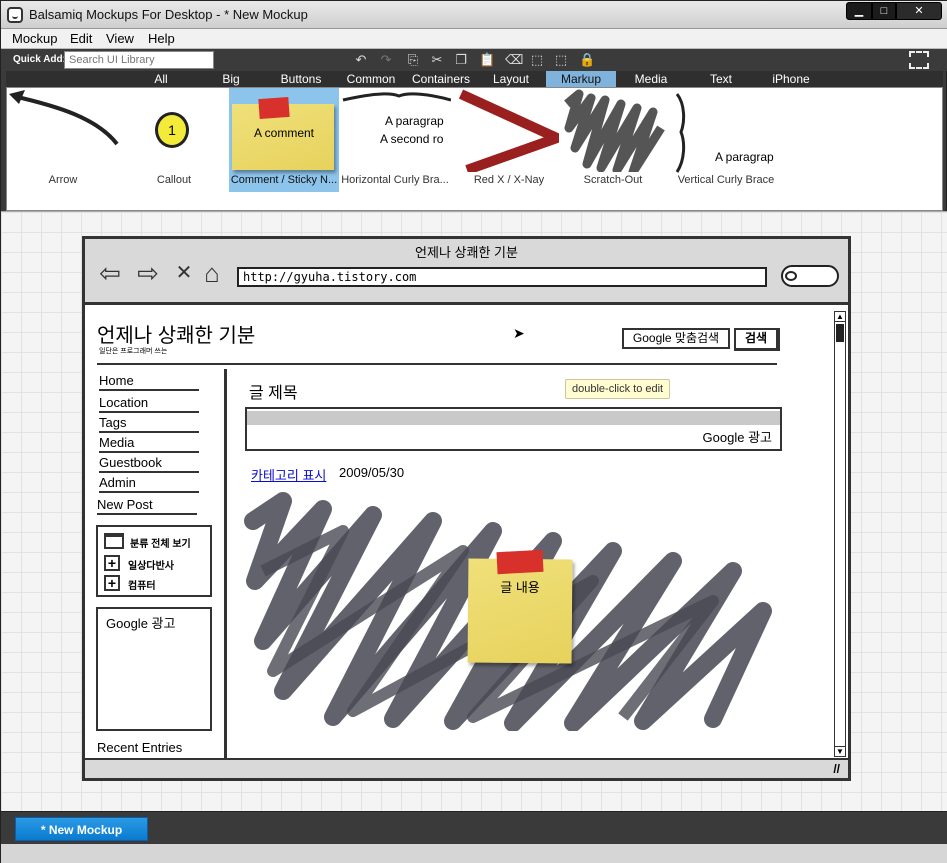  What do you see at coordinates (884, 11) in the screenshot?
I see `maximize-button: □` at bounding box center [884, 11].